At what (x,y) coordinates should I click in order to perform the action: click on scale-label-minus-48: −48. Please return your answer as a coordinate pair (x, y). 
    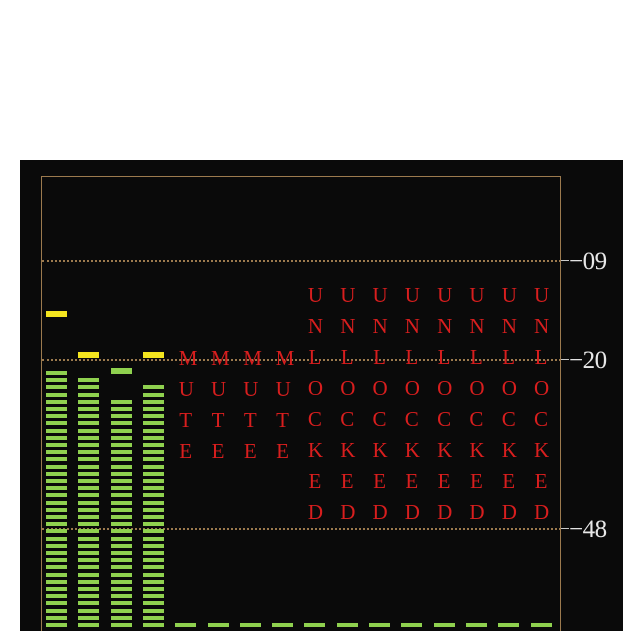
    Looking at the image, I should click on (588, 529).